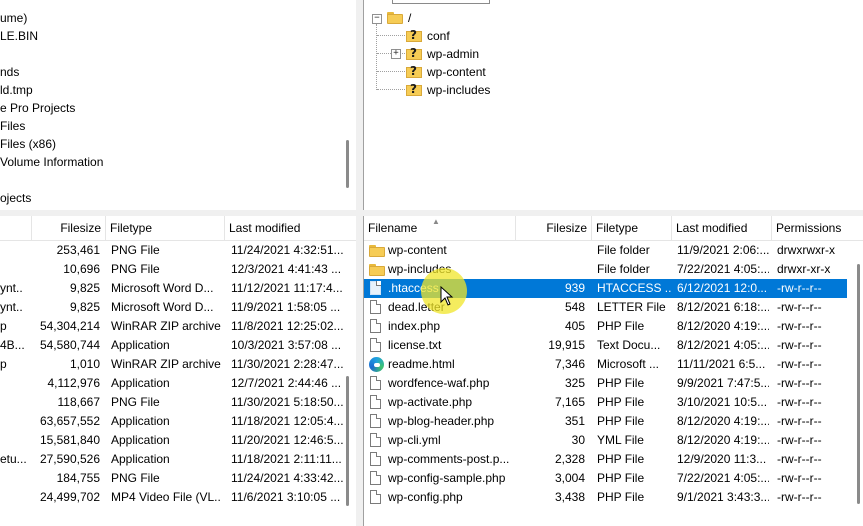  What do you see at coordinates (440, 228) in the screenshot?
I see `header-filename: Filename ▲` at bounding box center [440, 228].